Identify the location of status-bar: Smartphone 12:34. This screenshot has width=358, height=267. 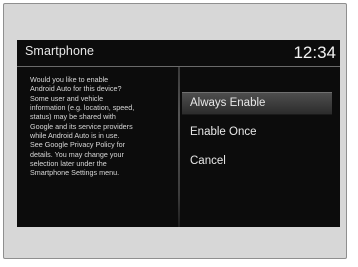
(178, 54).